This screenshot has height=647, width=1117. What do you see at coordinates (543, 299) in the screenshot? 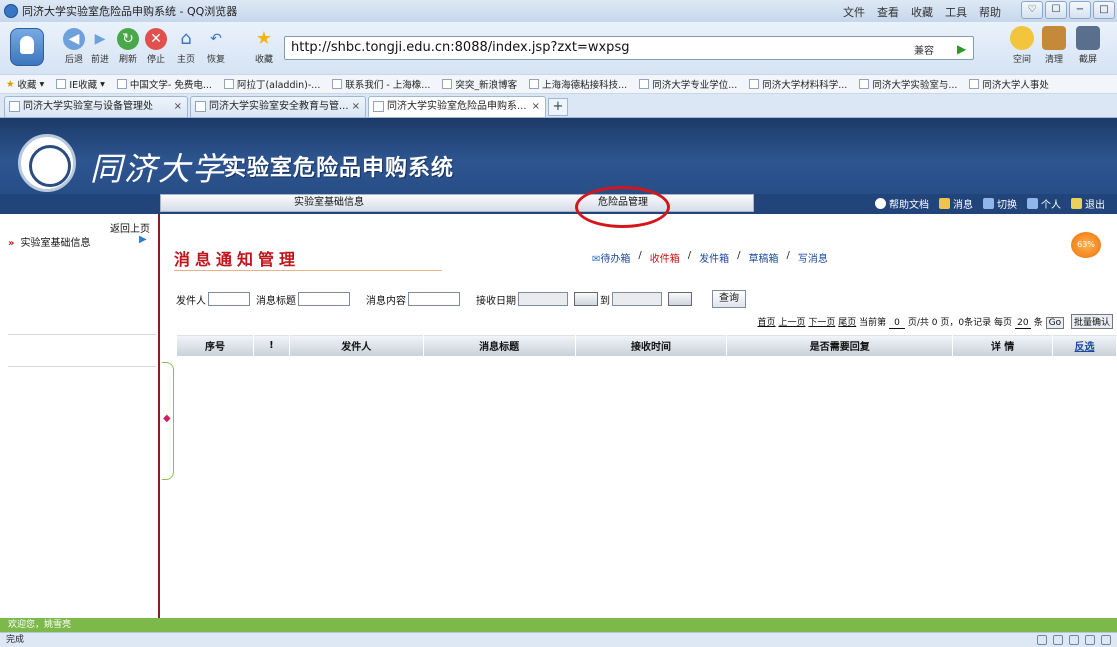
I see `date-start-input` at bounding box center [543, 299].